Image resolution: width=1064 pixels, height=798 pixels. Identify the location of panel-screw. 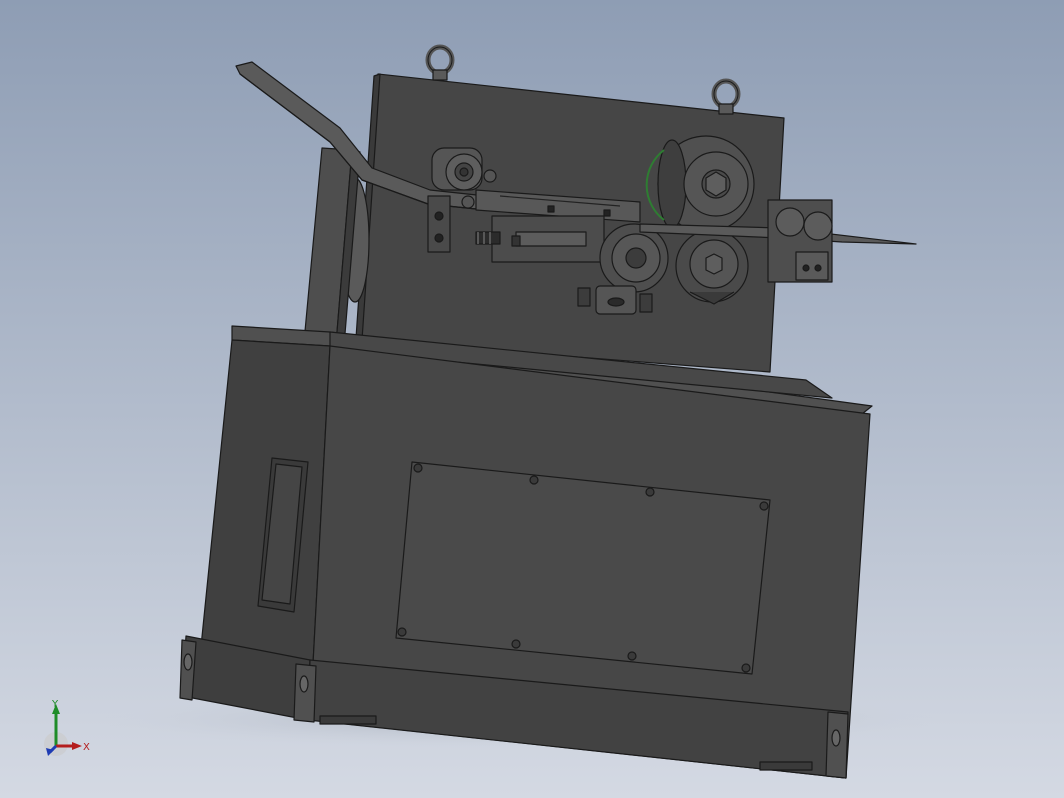
(418, 468).